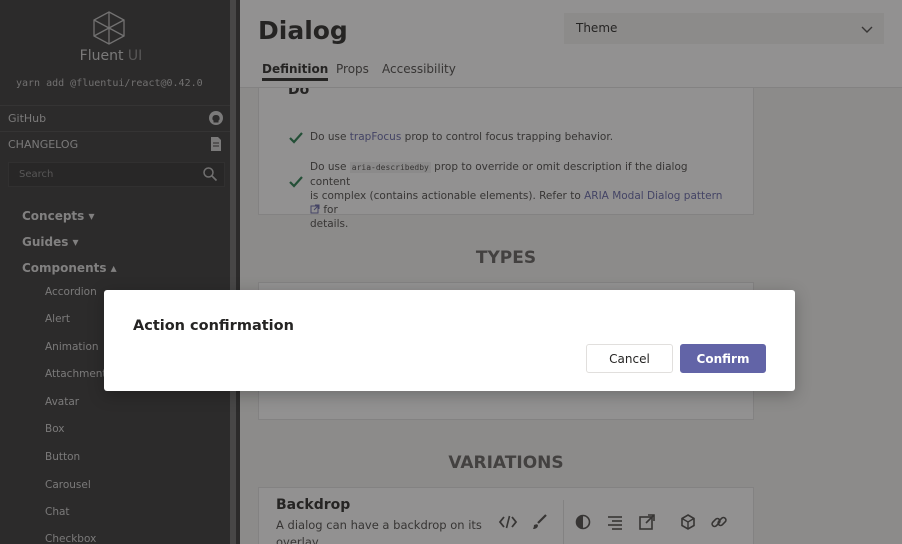  Describe the element at coordinates (213, 326) in the screenshot. I see `dialog-title: Action confirmation` at that location.